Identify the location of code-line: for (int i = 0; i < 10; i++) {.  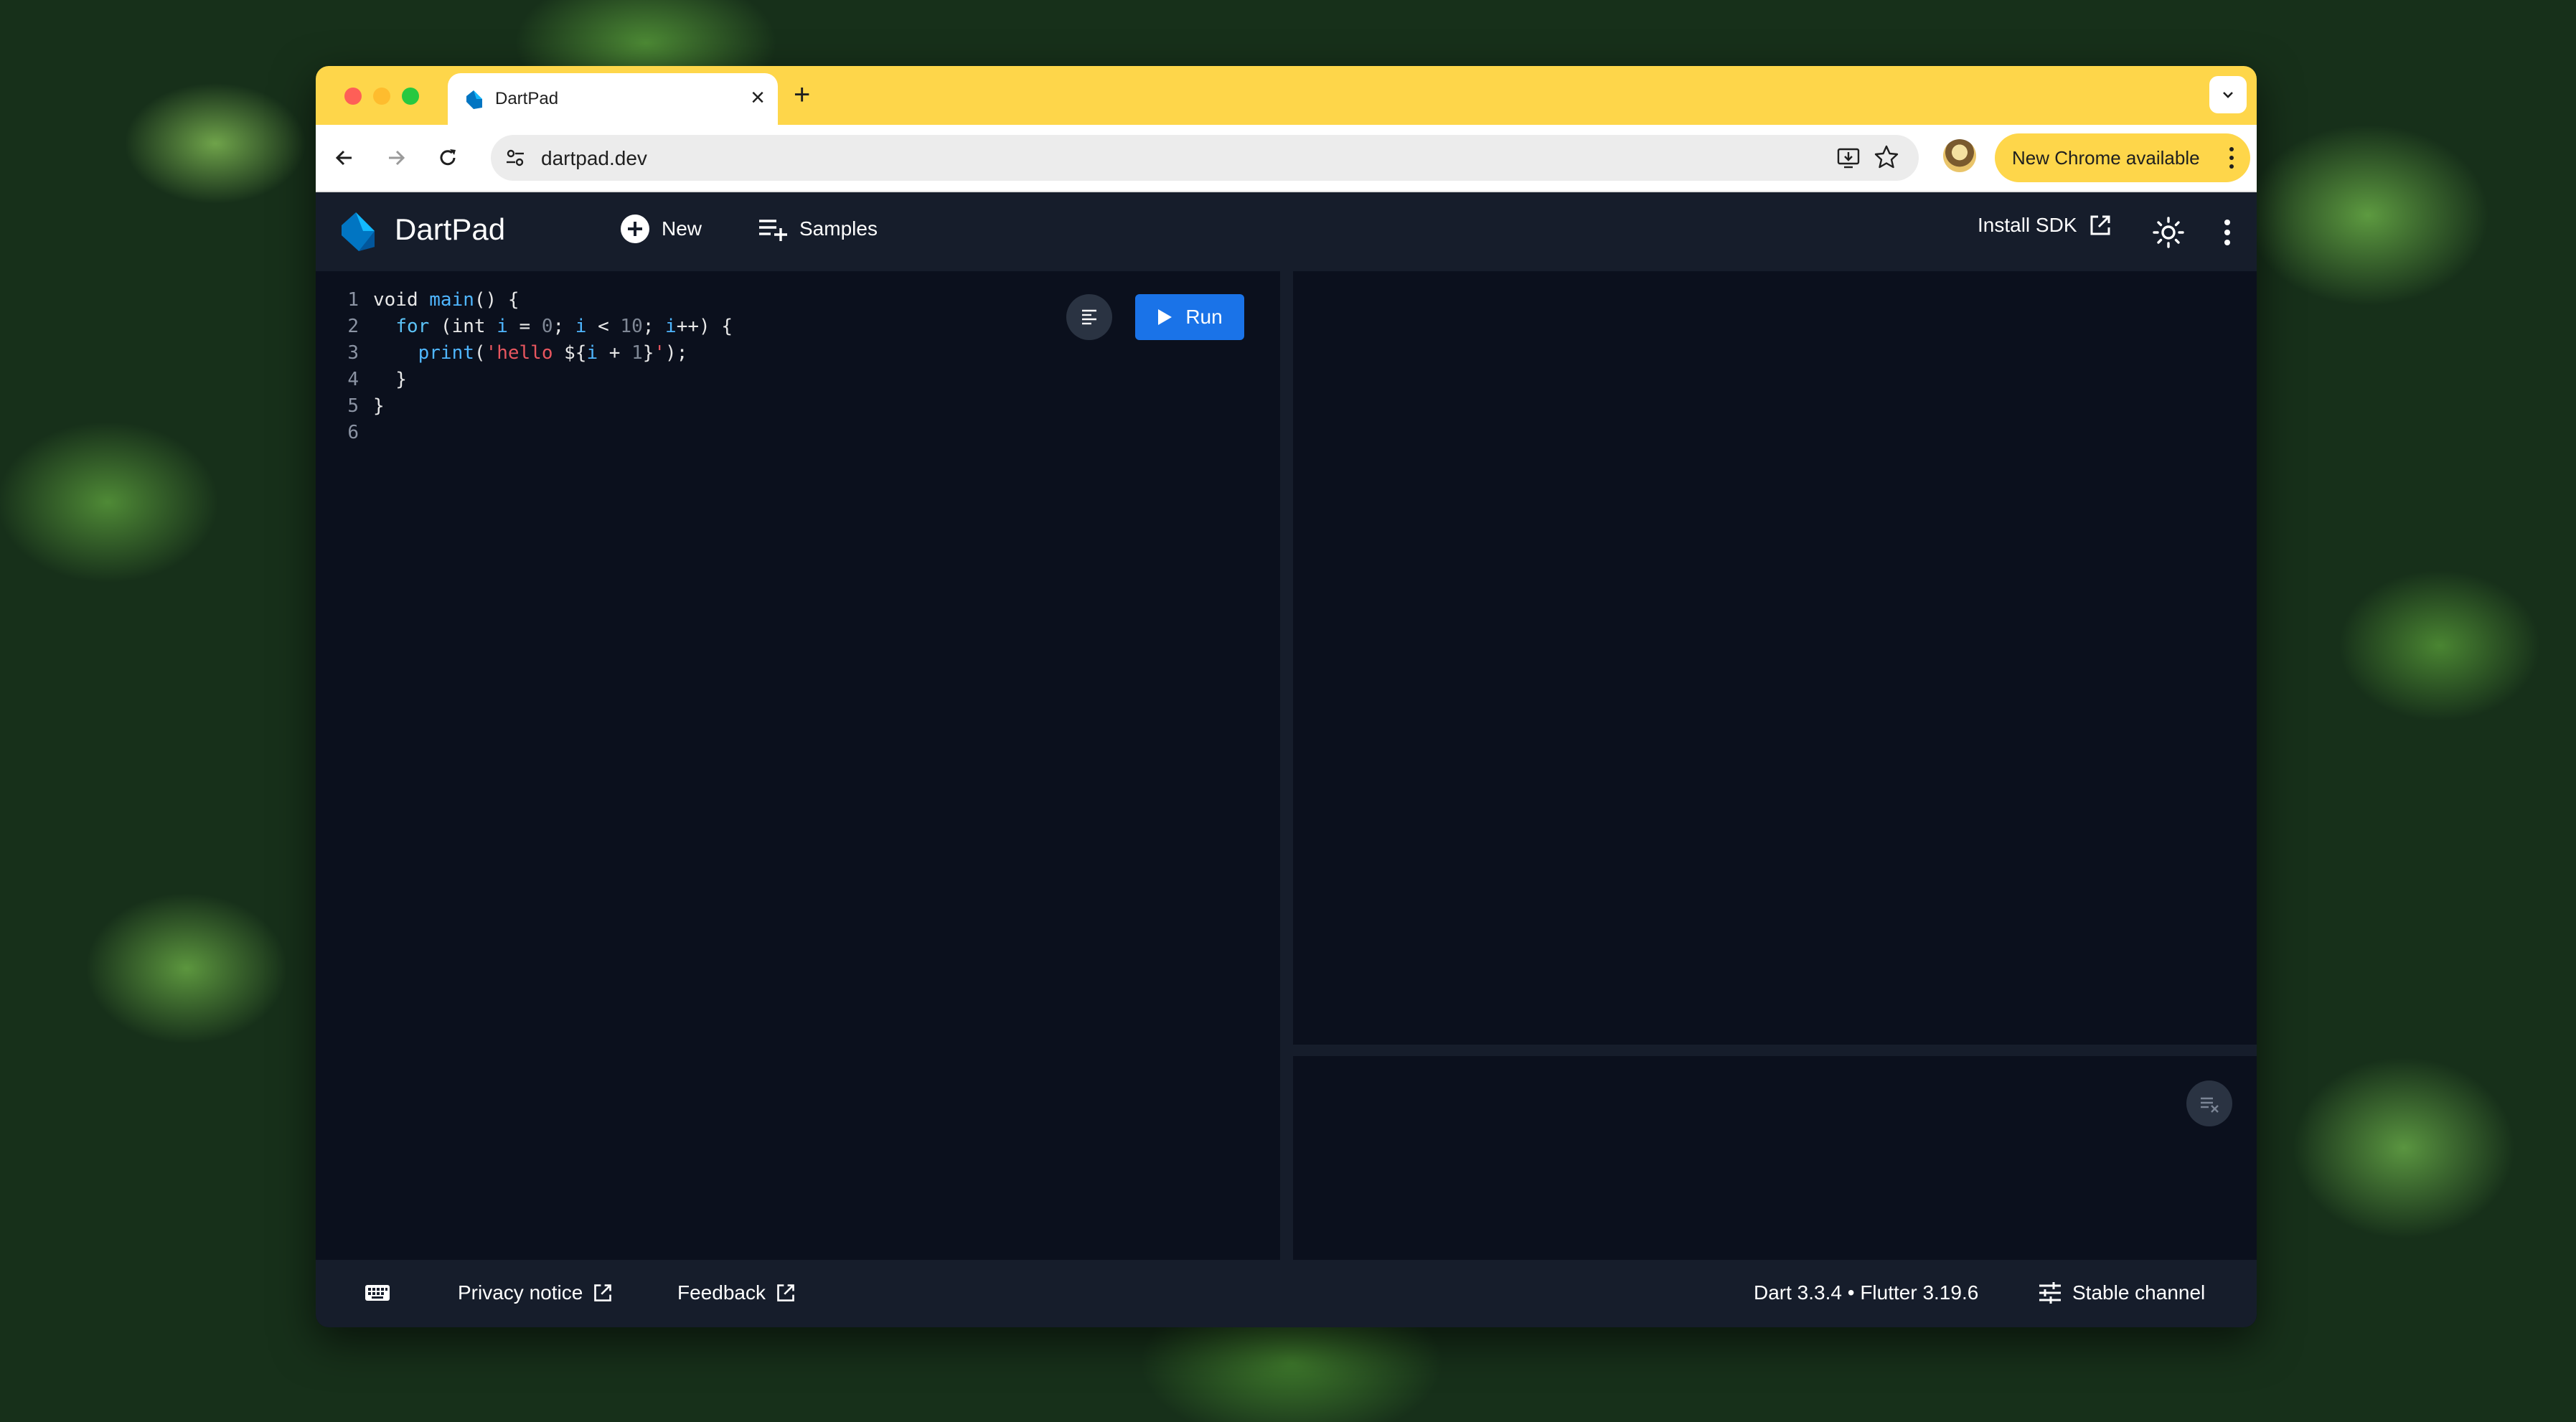
(564, 326).